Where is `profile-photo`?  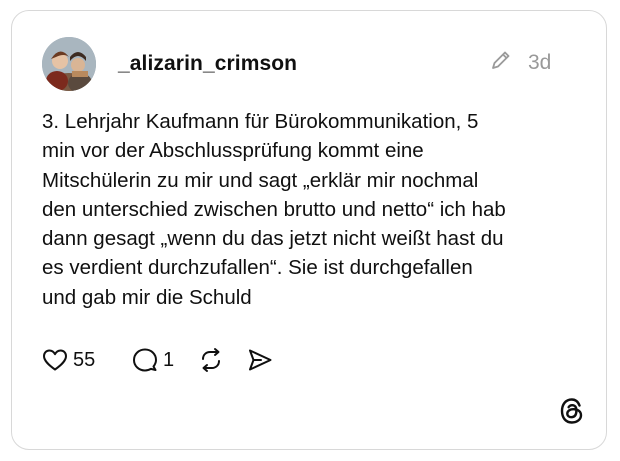 profile-photo is located at coordinates (69, 64).